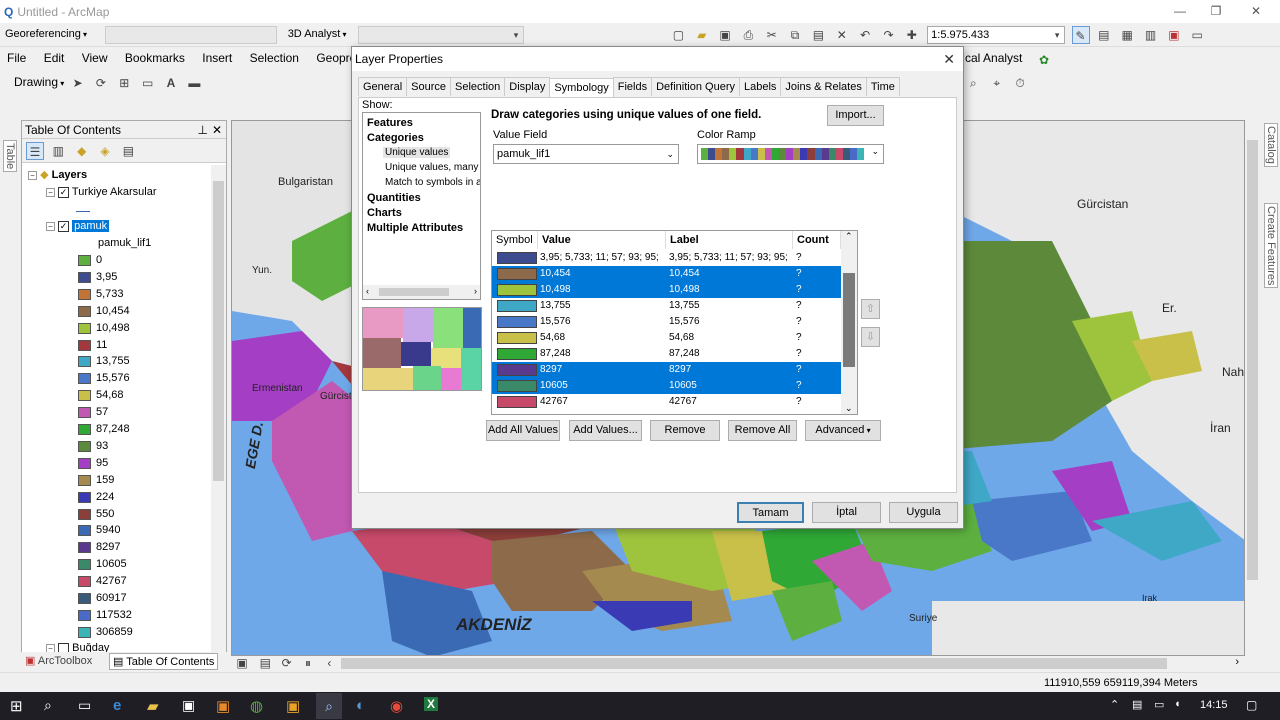 The height and width of the screenshot is (720, 1280). I want to click on layer-turkiye-akarsular: − ✓ Turkiye Akarsular, so click(101, 192).